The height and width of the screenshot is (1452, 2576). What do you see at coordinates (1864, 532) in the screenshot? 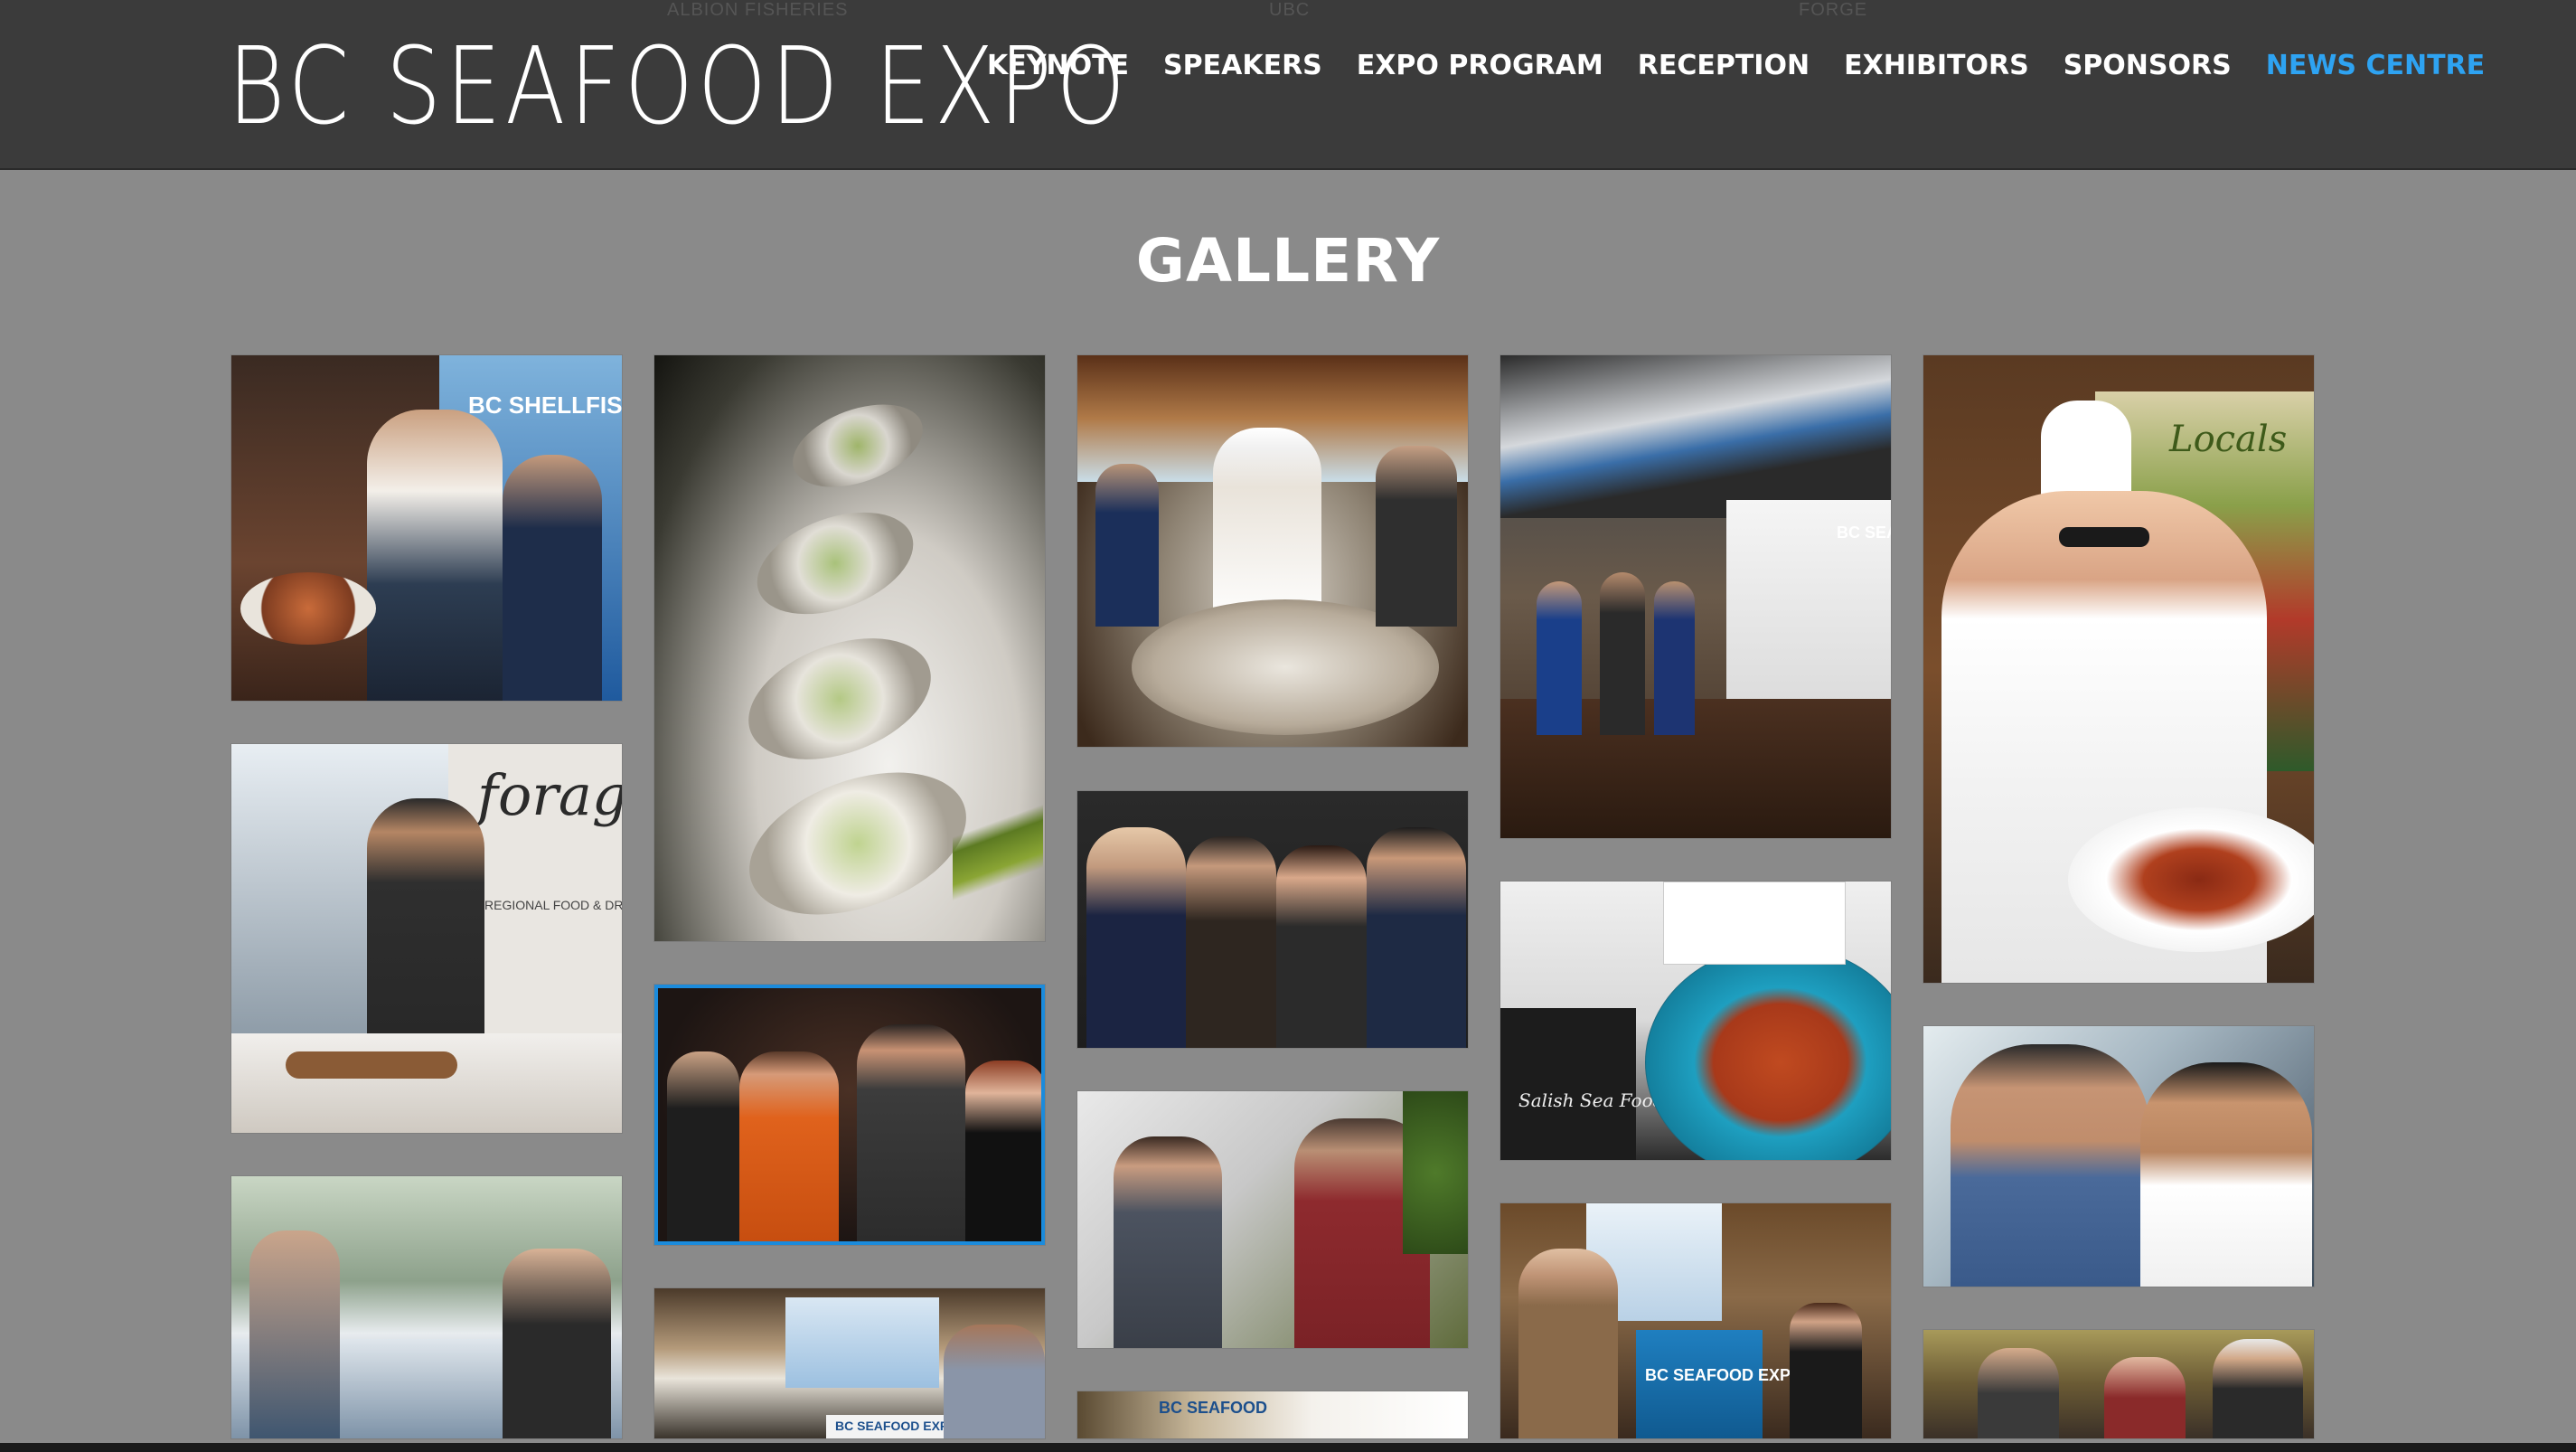
I see `photo-caption: BC SEA` at bounding box center [1864, 532].